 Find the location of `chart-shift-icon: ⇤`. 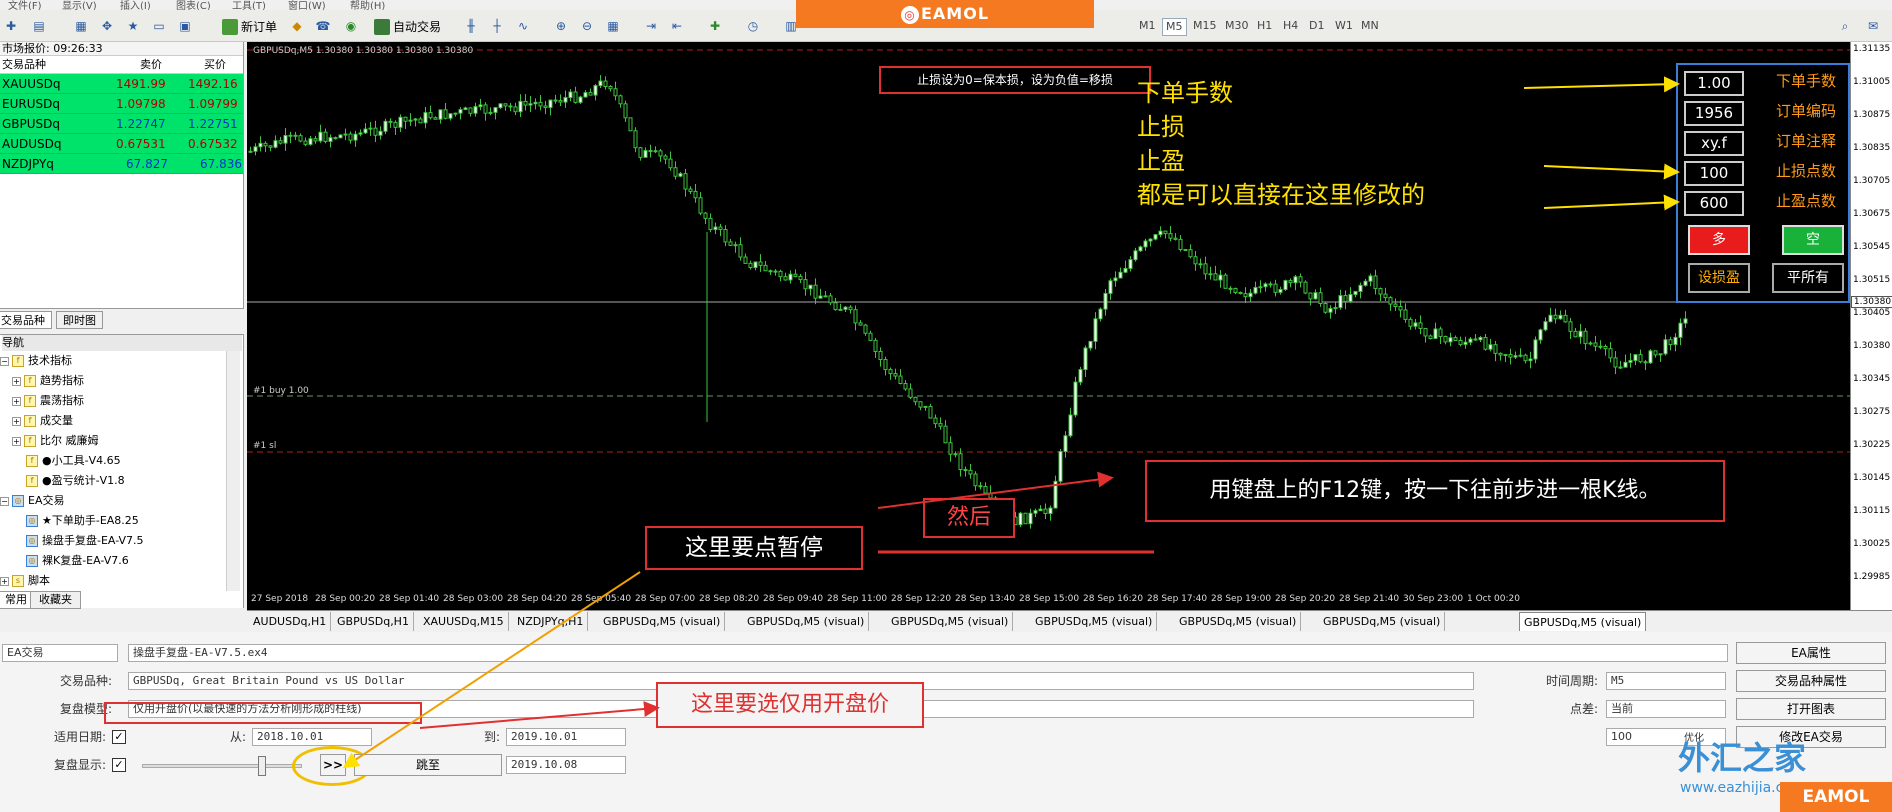

chart-shift-icon: ⇤ is located at coordinates (677, 26).